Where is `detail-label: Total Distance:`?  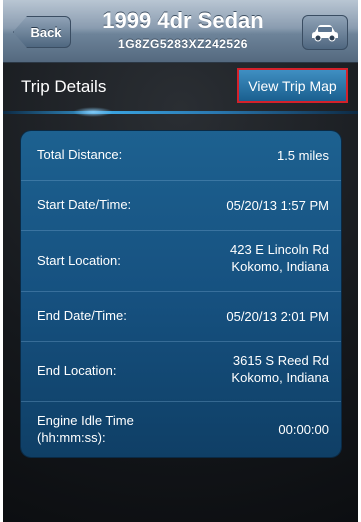
detail-label: Total Distance: is located at coordinates (80, 154).